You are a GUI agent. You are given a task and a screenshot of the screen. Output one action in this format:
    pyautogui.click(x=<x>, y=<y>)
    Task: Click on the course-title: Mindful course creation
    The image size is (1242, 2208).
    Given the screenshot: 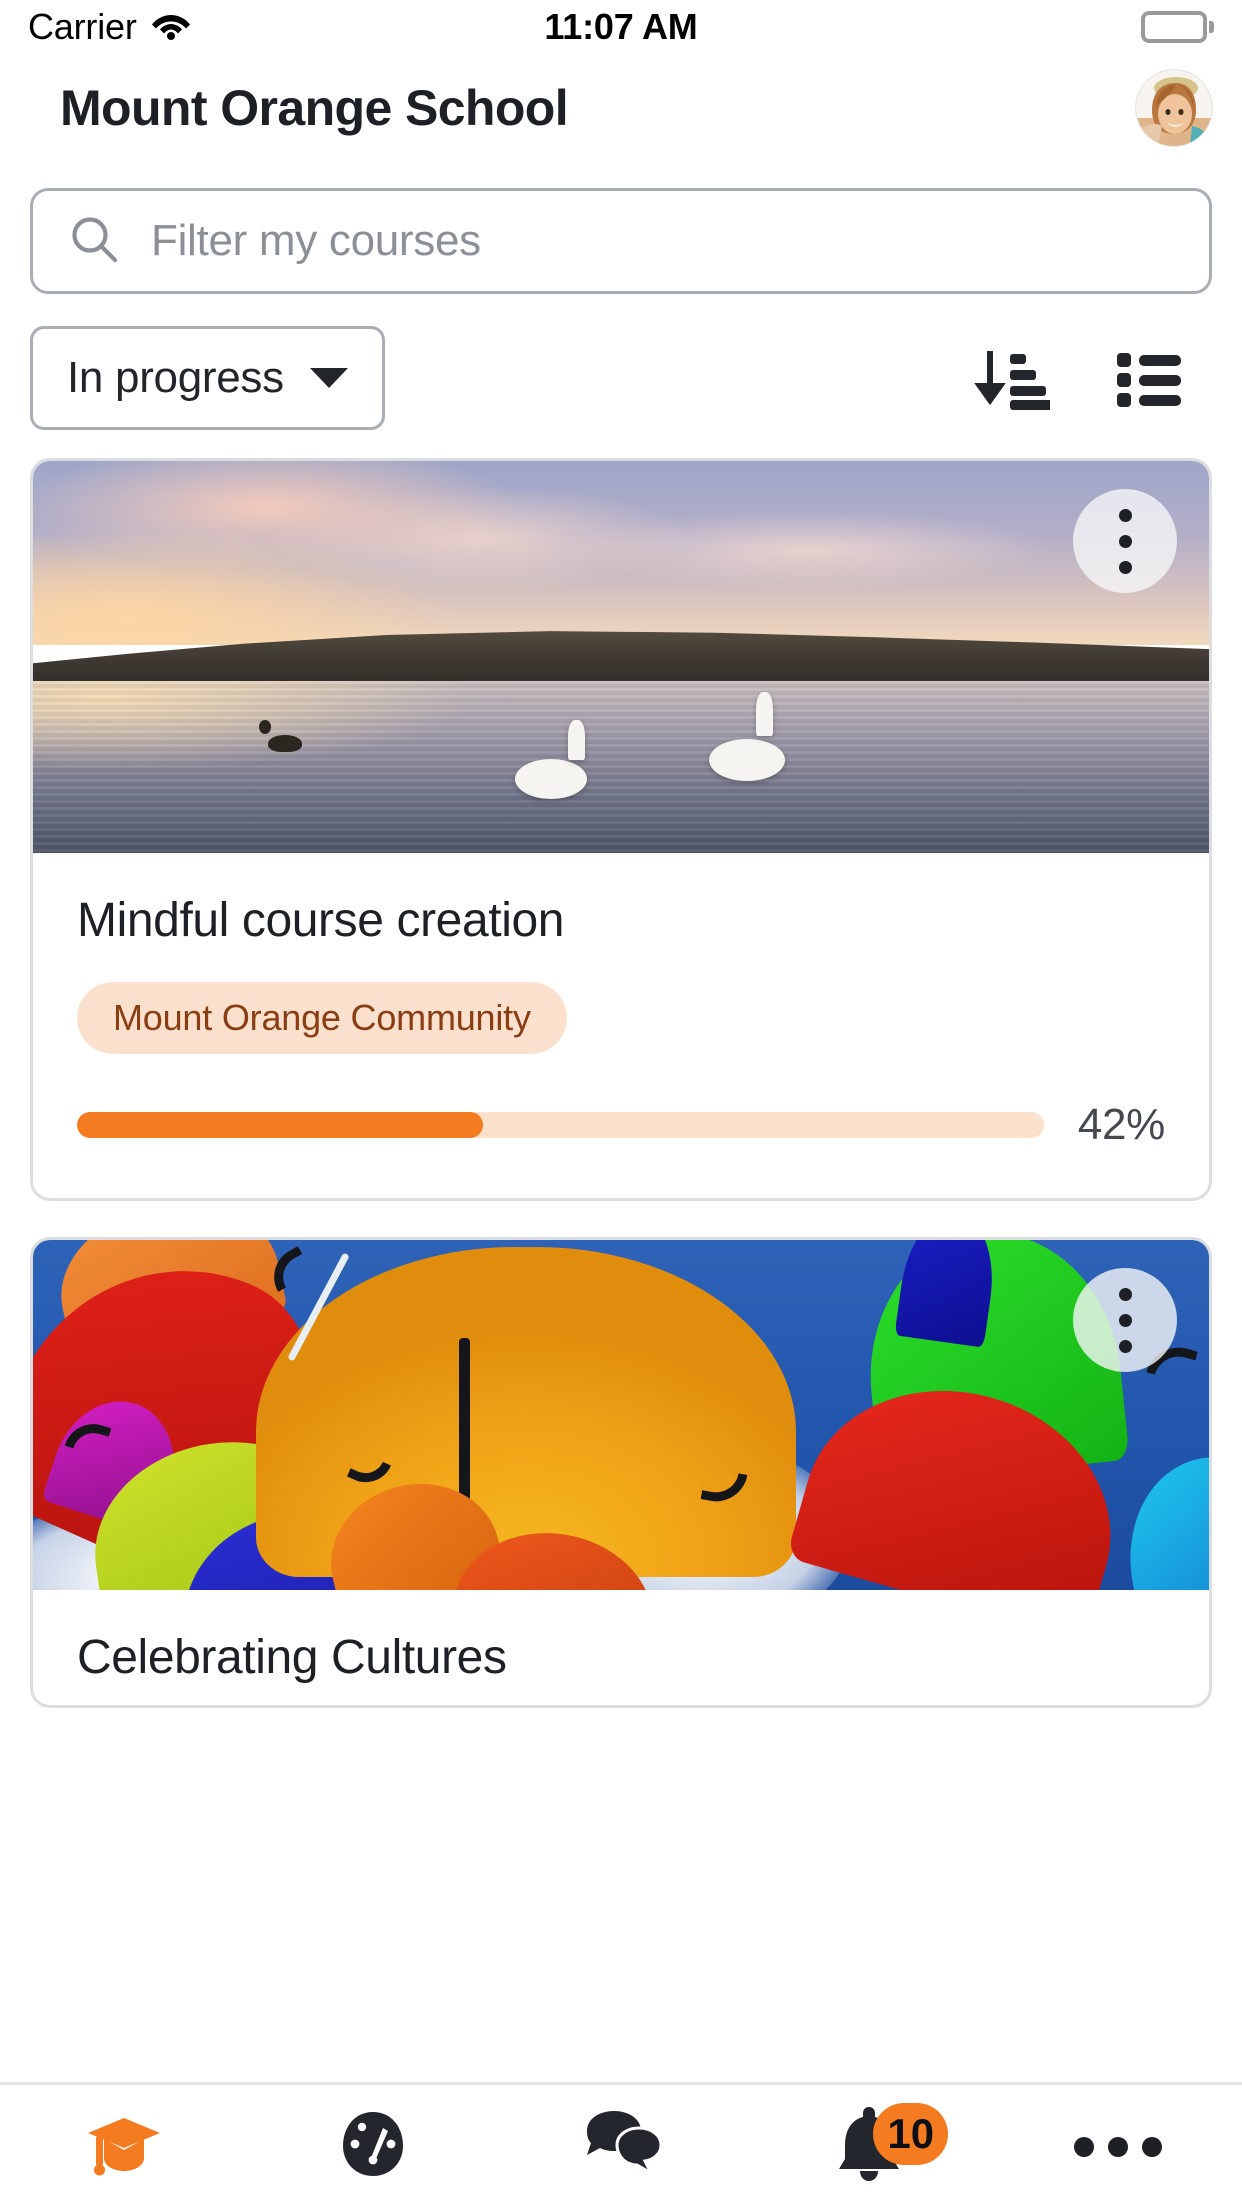 What is the action you would take?
    pyautogui.click(x=621, y=920)
    